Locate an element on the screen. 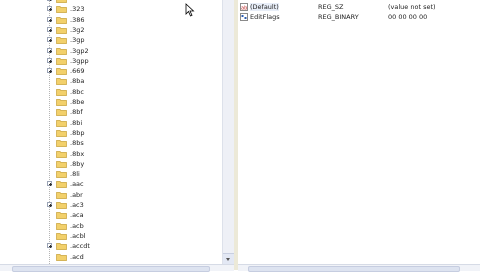  tree-item-label: .8bs is located at coordinates (77, 143).